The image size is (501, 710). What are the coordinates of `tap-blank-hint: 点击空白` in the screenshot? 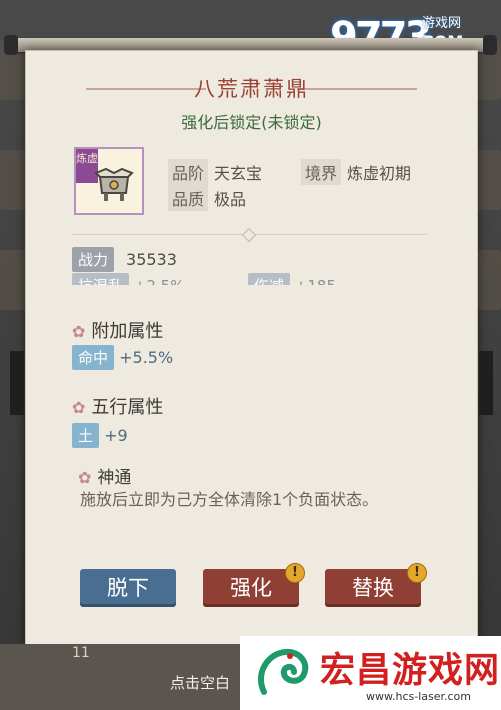 It's located at (200, 682).